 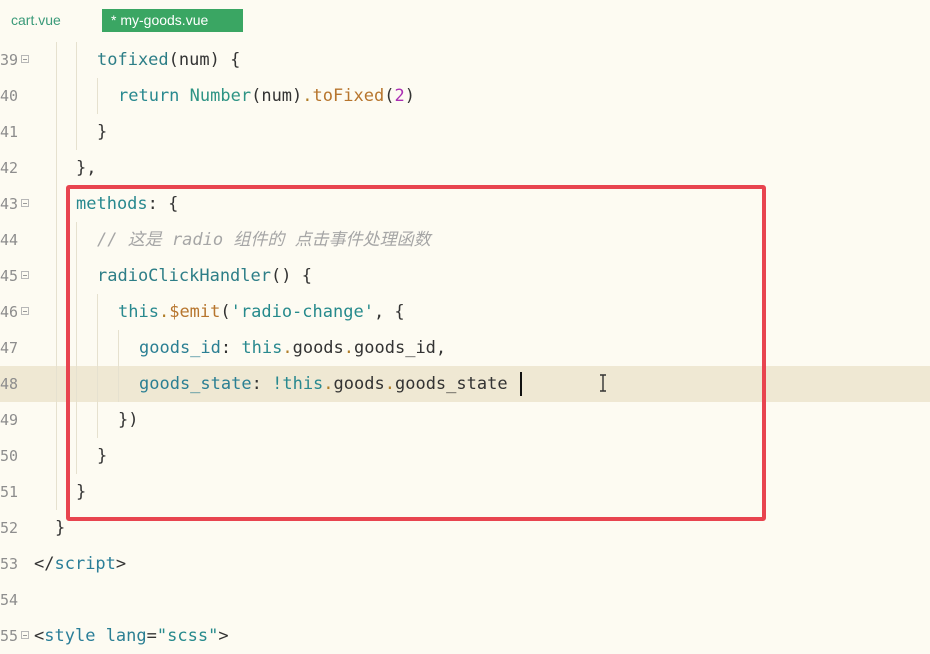 What do you see at coordinates (172, 20) in the screenshot?
I see `tab-my-goods-vue: * my-goods.vue` at bounding box center [172, 20].